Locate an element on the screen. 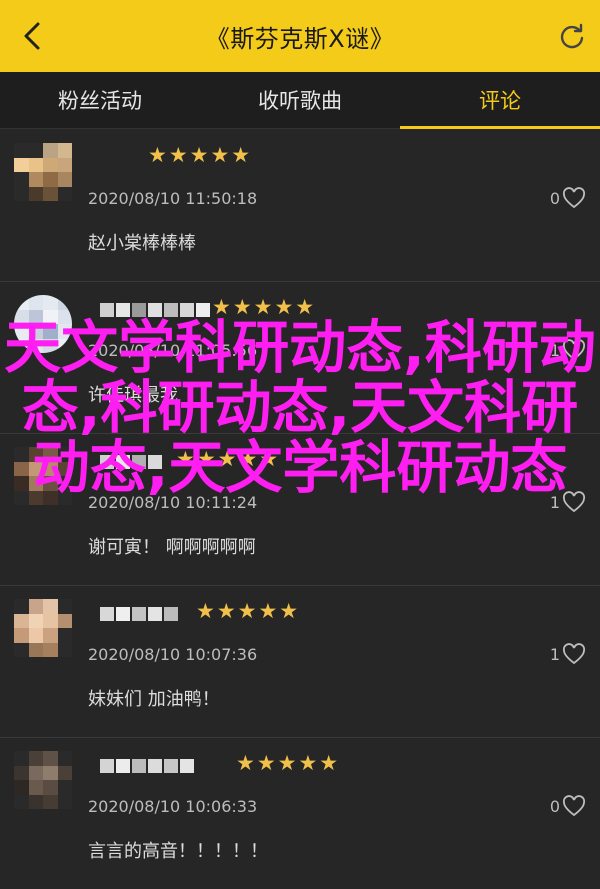 Image resolution: width=600 pixels, height=889 pixels. tab-comments: 评论 is located at coordinates (500, 100).